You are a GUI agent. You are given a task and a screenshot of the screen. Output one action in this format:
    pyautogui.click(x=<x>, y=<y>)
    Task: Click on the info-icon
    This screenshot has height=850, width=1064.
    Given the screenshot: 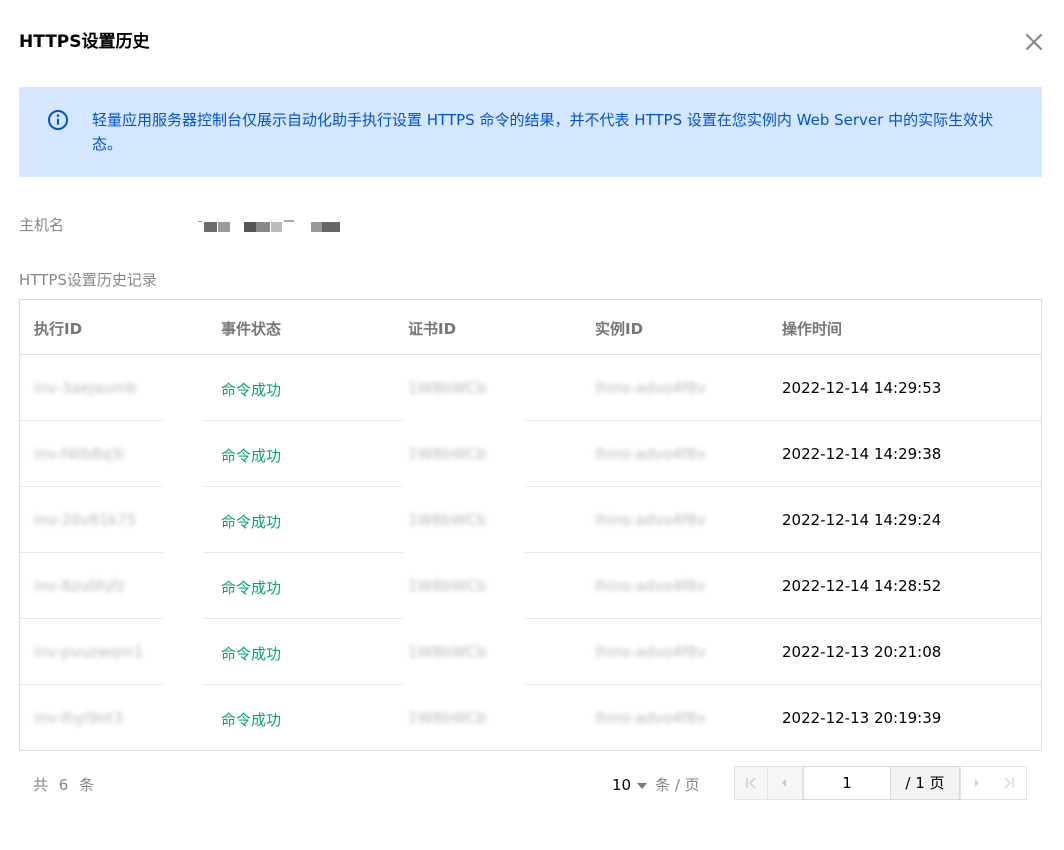 What is the action you would take?
    pyautogui.click(x=58, y=120)
    